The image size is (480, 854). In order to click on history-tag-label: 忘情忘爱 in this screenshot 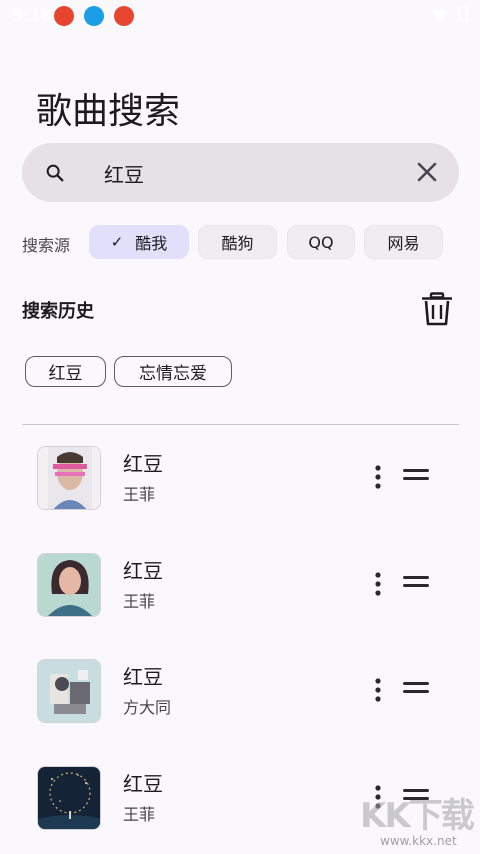, I will do `click(173, 374)`.